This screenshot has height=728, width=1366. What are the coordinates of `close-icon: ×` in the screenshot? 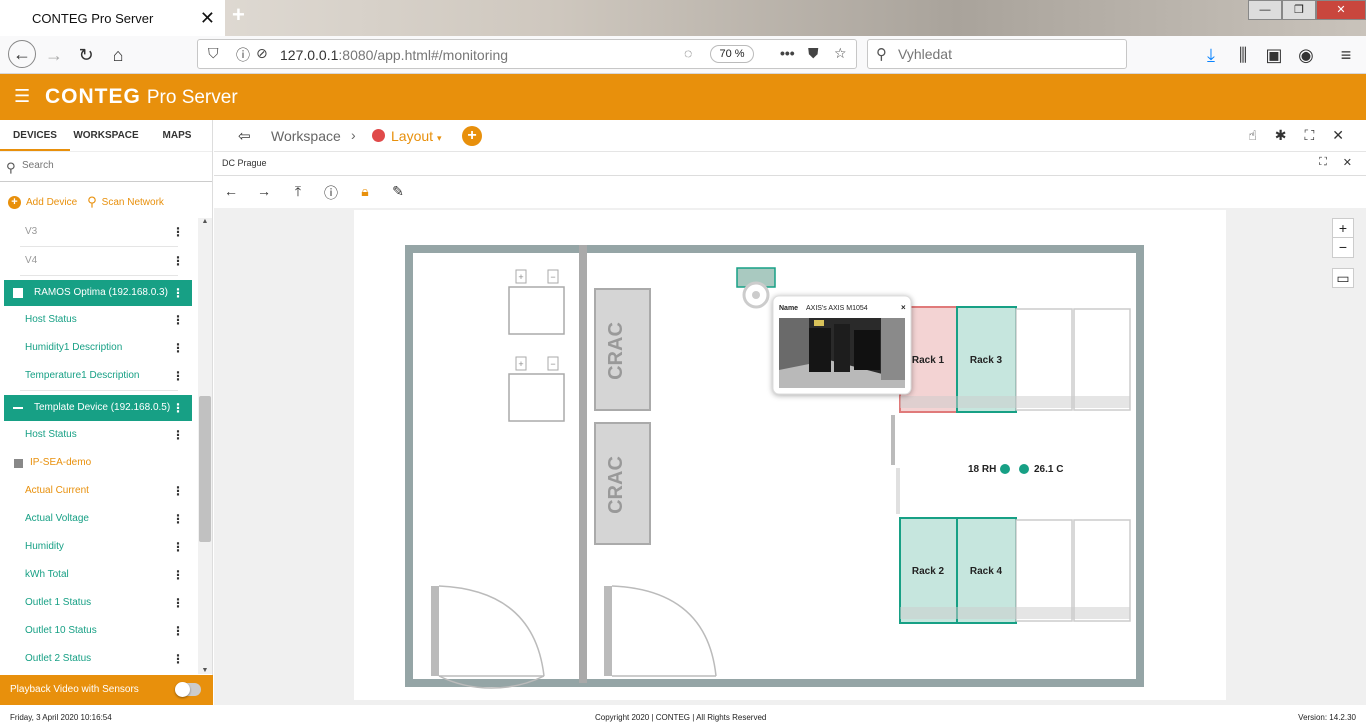 It's located at (903, 307).